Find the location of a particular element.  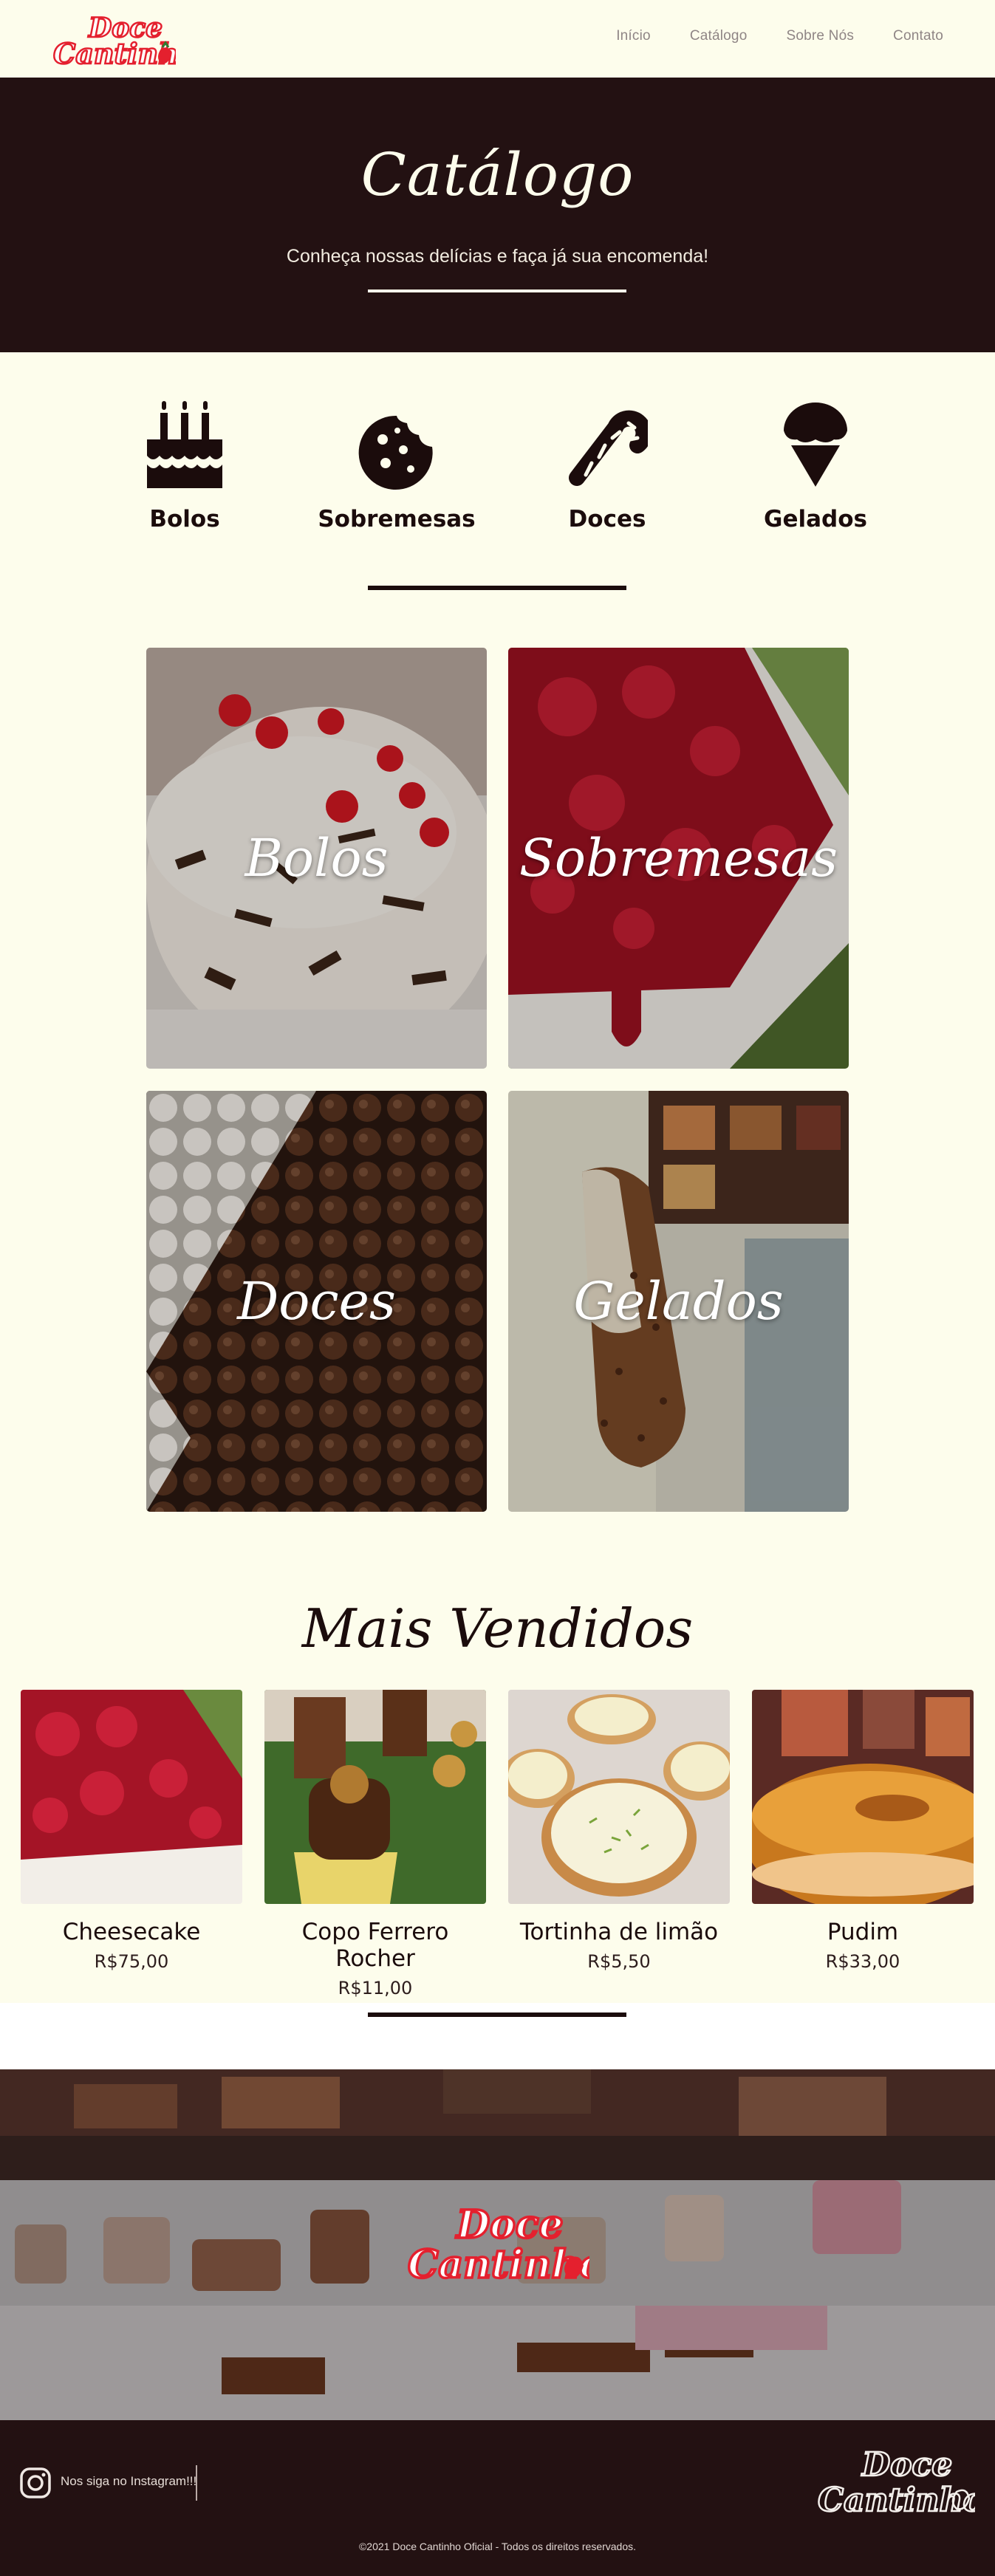

footer-separator is located at coordinates (196, 2483).